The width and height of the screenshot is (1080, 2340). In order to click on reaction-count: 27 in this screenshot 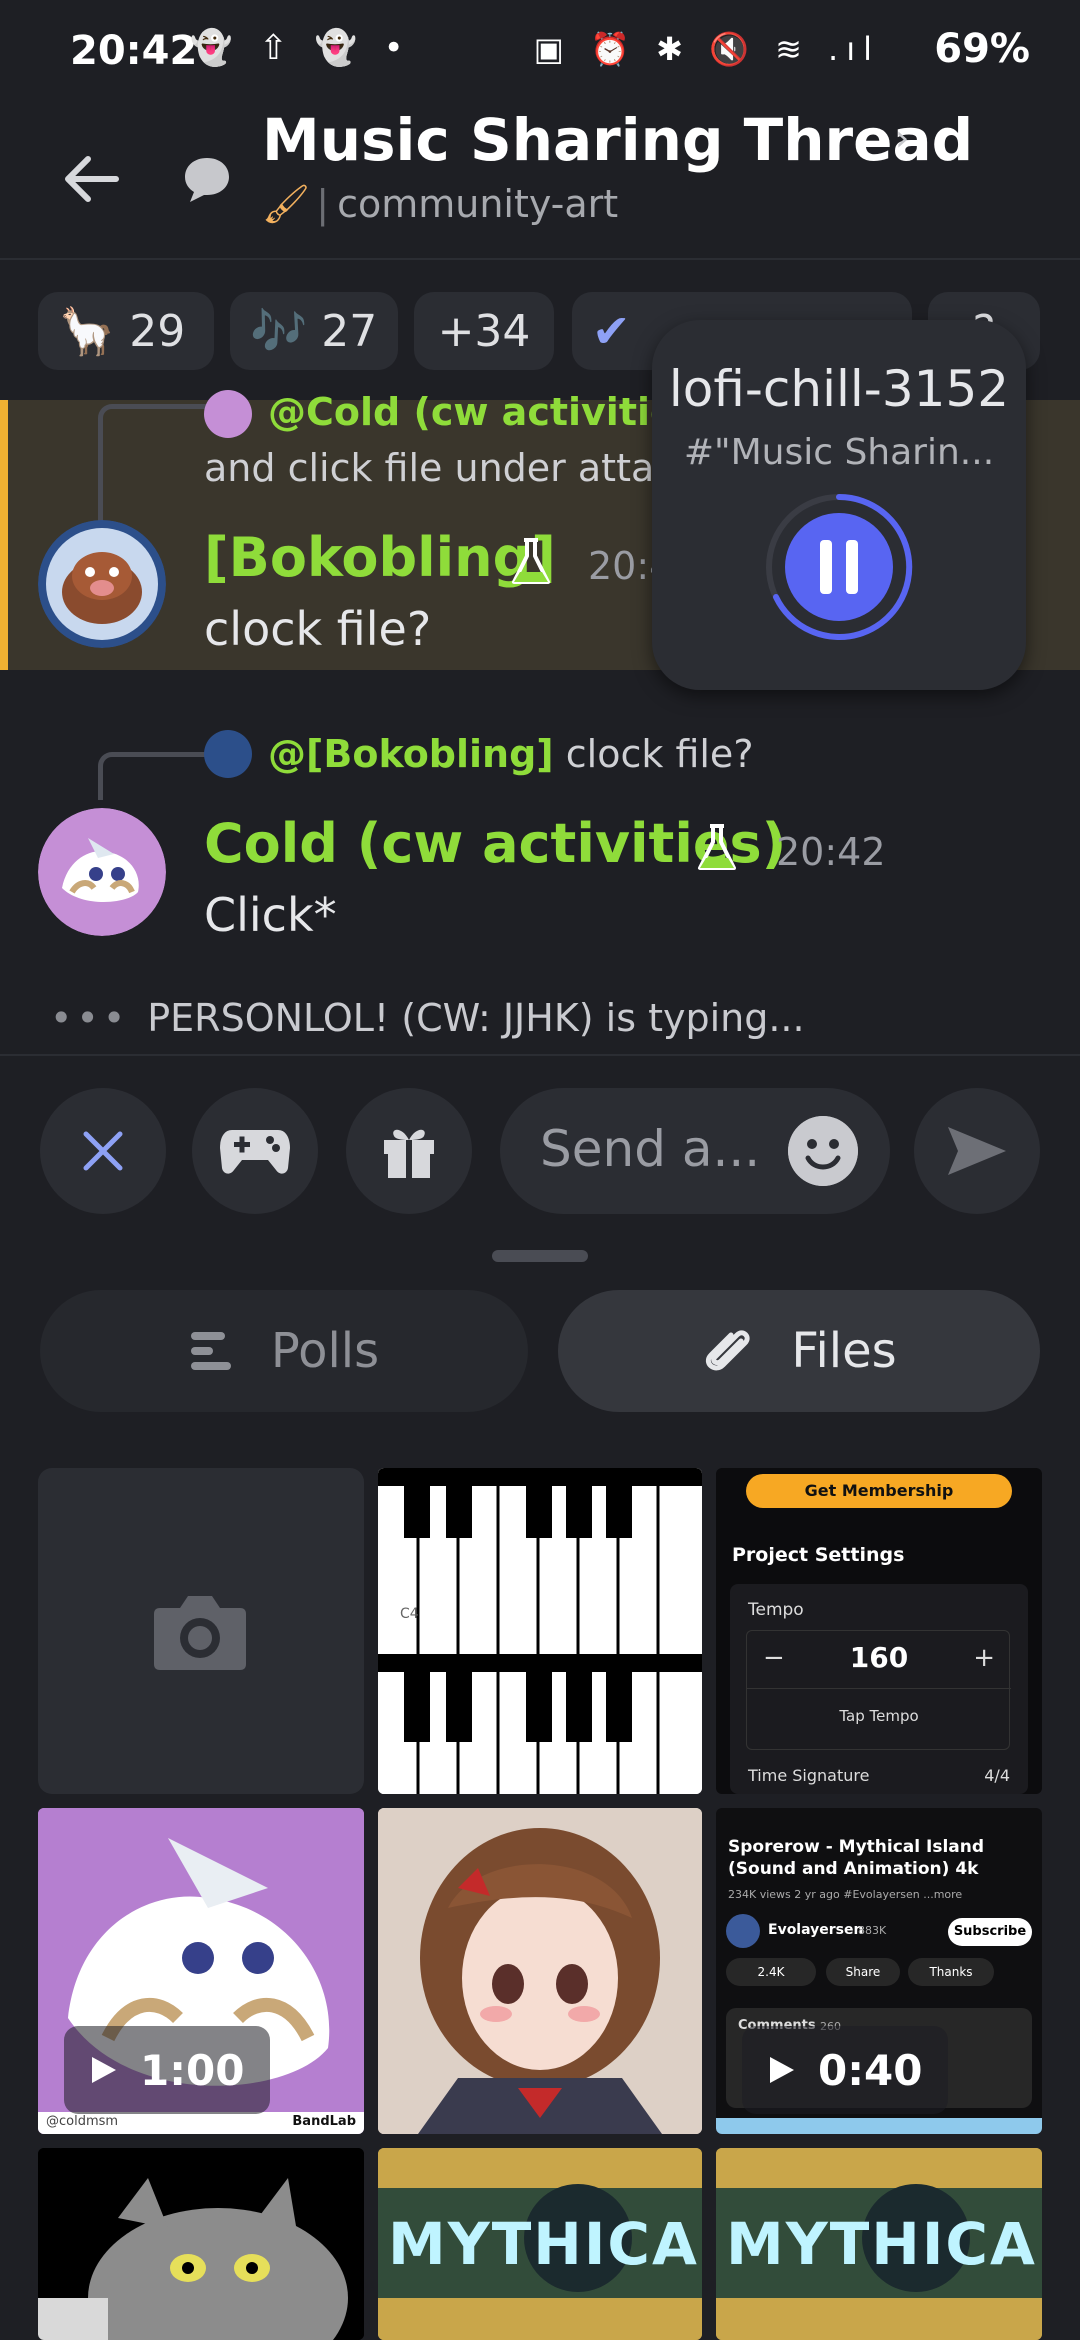, I will do `click(349, 331)`.